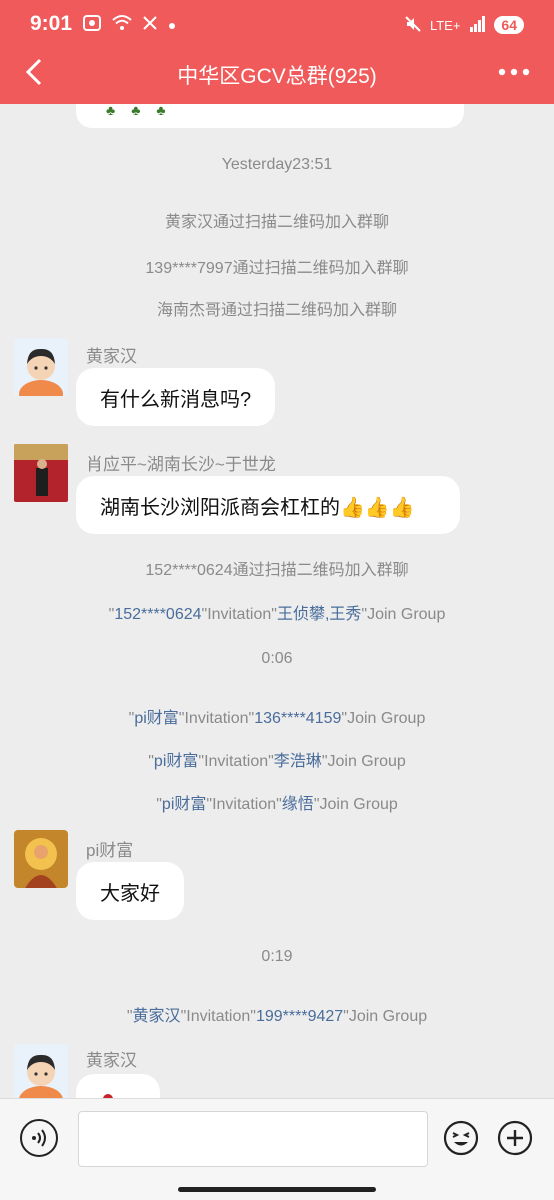 The width and height of the screenshot is (554, 1200). What do you see at coordinates (270, 116) in the screenshot?
I see `previous-message-card: ♣♣♣` at bounding box center [270, 116].